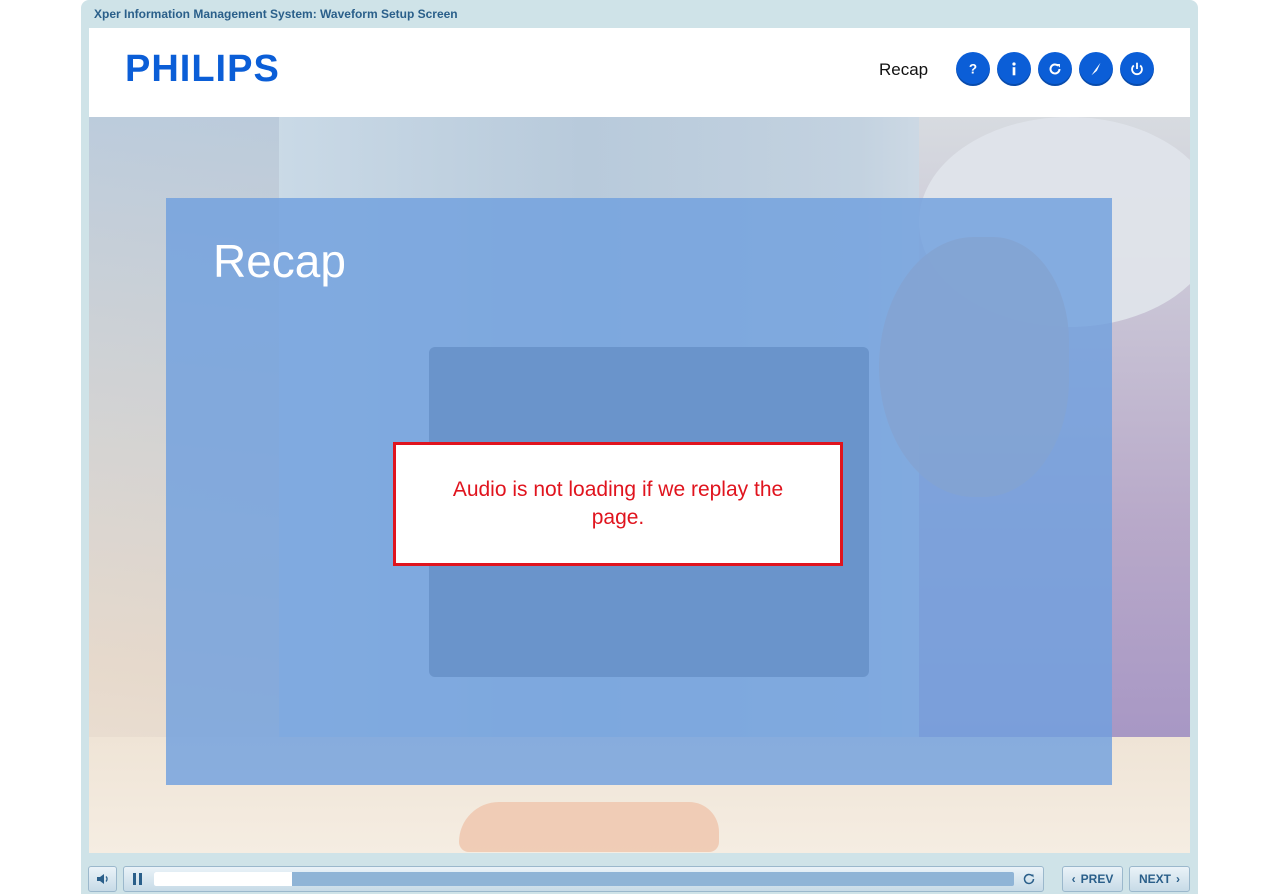 Image resolution: width=1280 pixels, height=894 pixels. I want to click on replay-button, so click(1055, 69).